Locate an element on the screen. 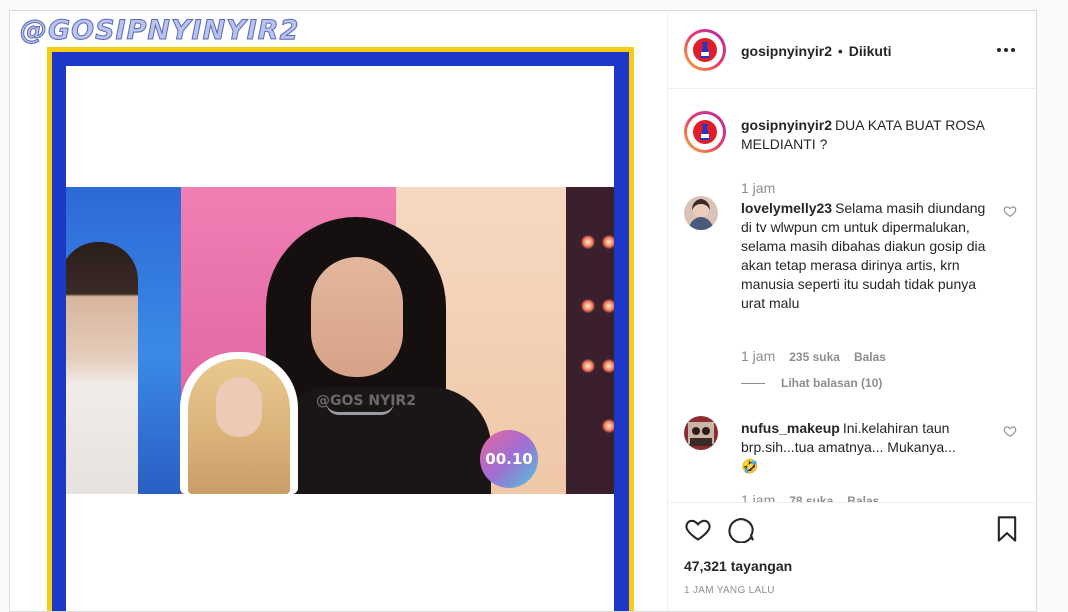 The image size is (1068, 612). header-username: gosipnyinyir2 is located at coordinates (786, 51).